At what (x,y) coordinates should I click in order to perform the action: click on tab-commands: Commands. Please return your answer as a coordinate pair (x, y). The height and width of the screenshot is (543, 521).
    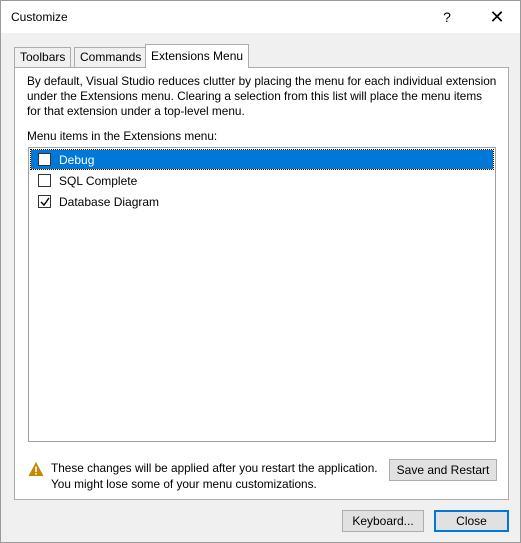
    Looking at the image, I should click on (111, 57).